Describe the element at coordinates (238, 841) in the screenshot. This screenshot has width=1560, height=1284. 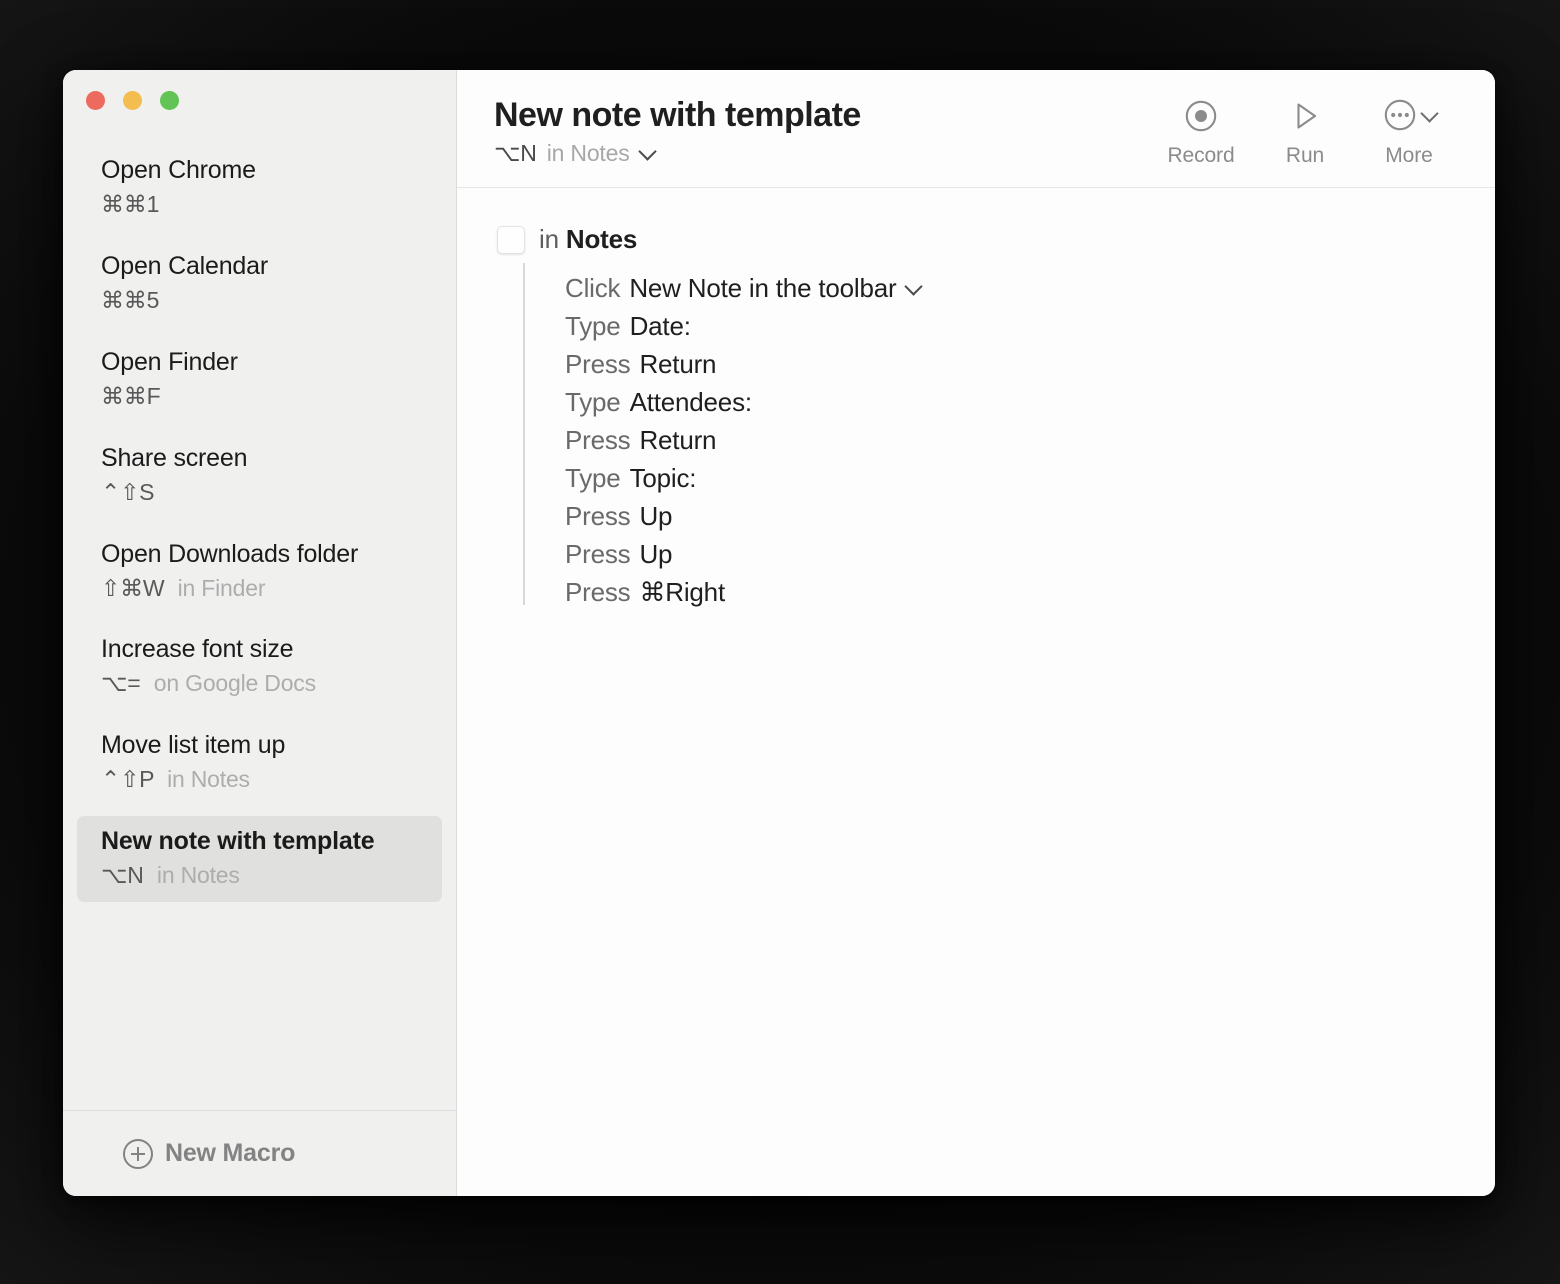
I see `macro-title: New note with template` at that location.